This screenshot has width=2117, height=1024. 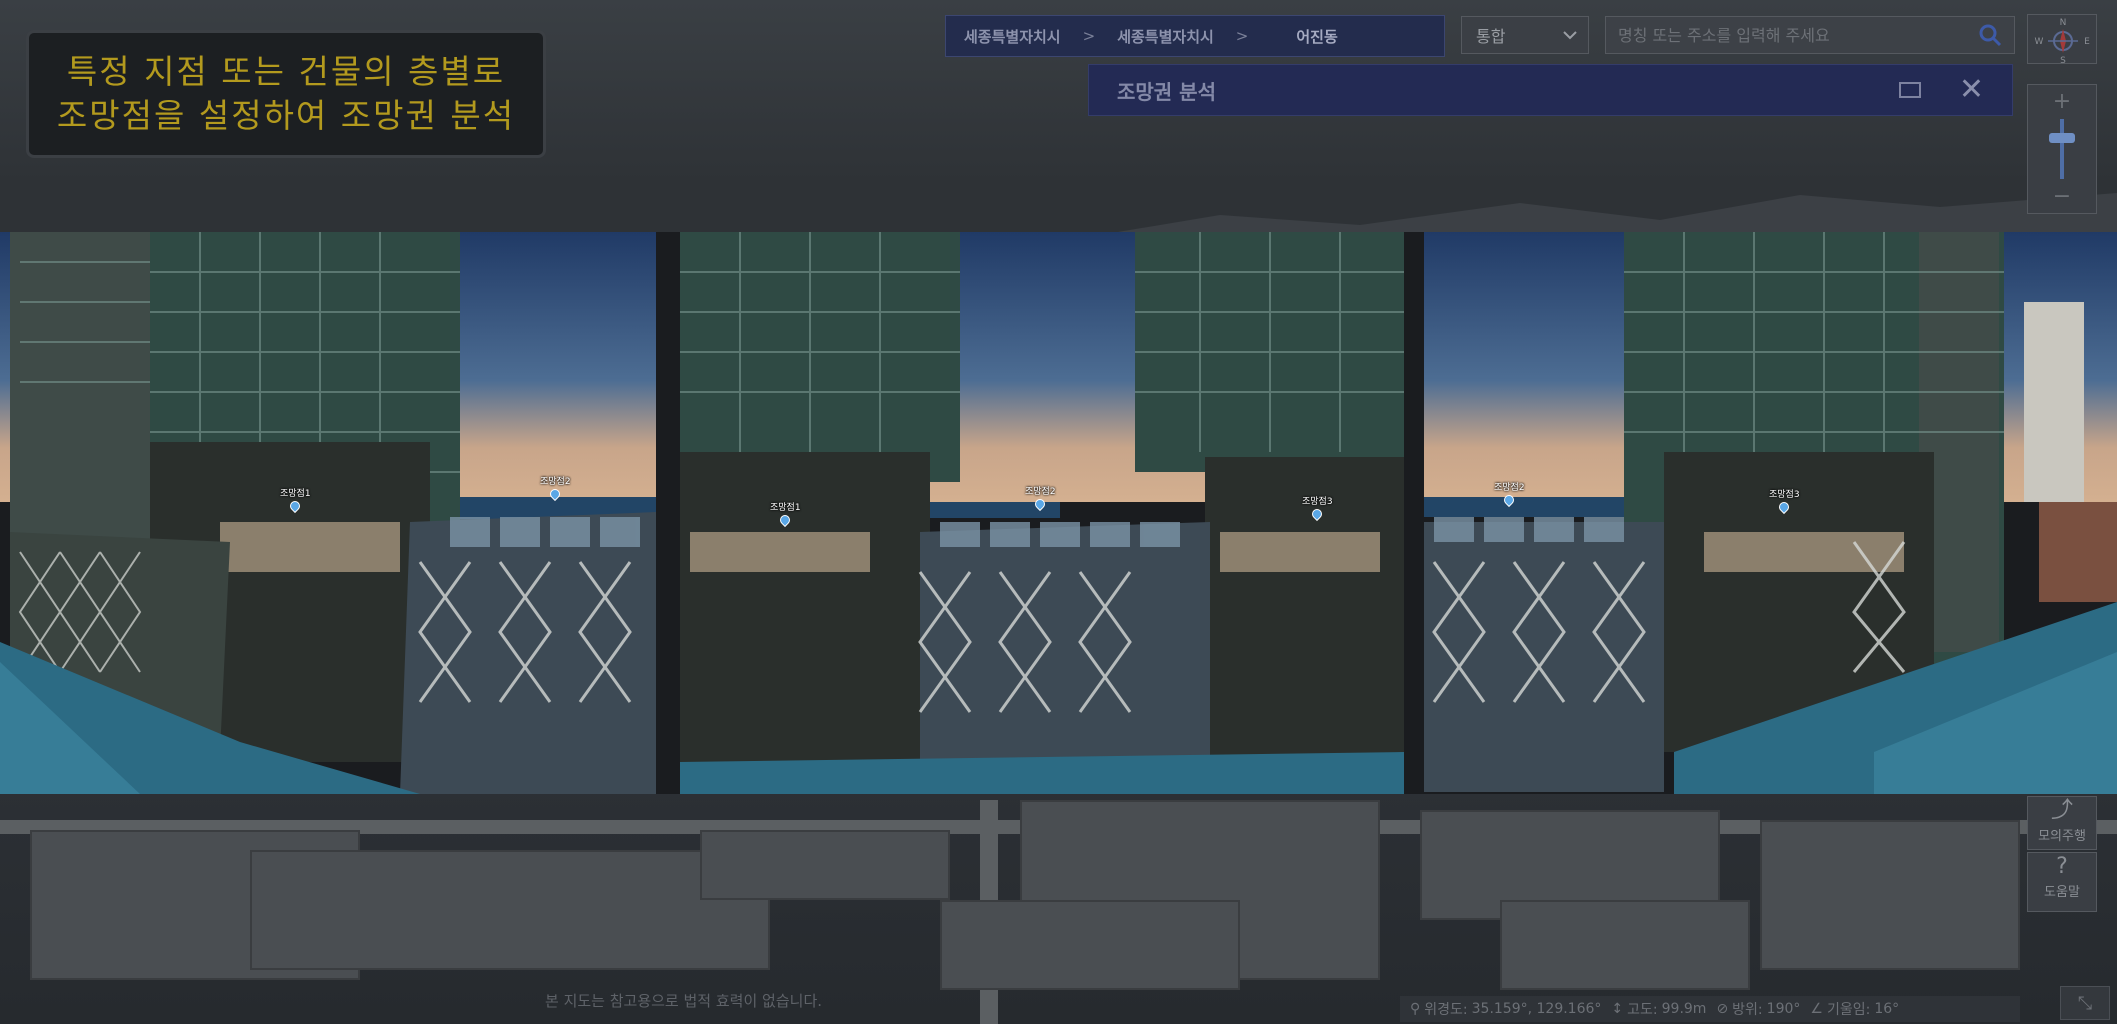 I want to click on compass-icon: N S W E, so click(x=2063, y=42).